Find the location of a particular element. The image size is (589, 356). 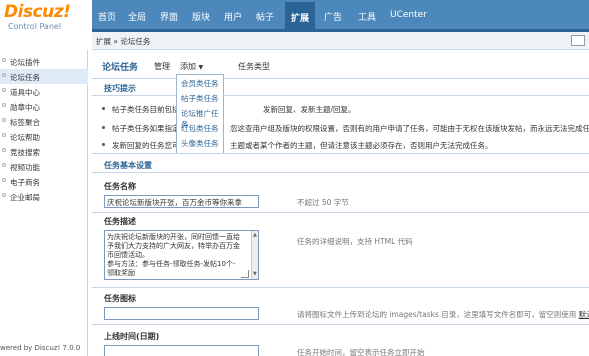

nav-extend: 扩展 is located at coordinates (300, 17).